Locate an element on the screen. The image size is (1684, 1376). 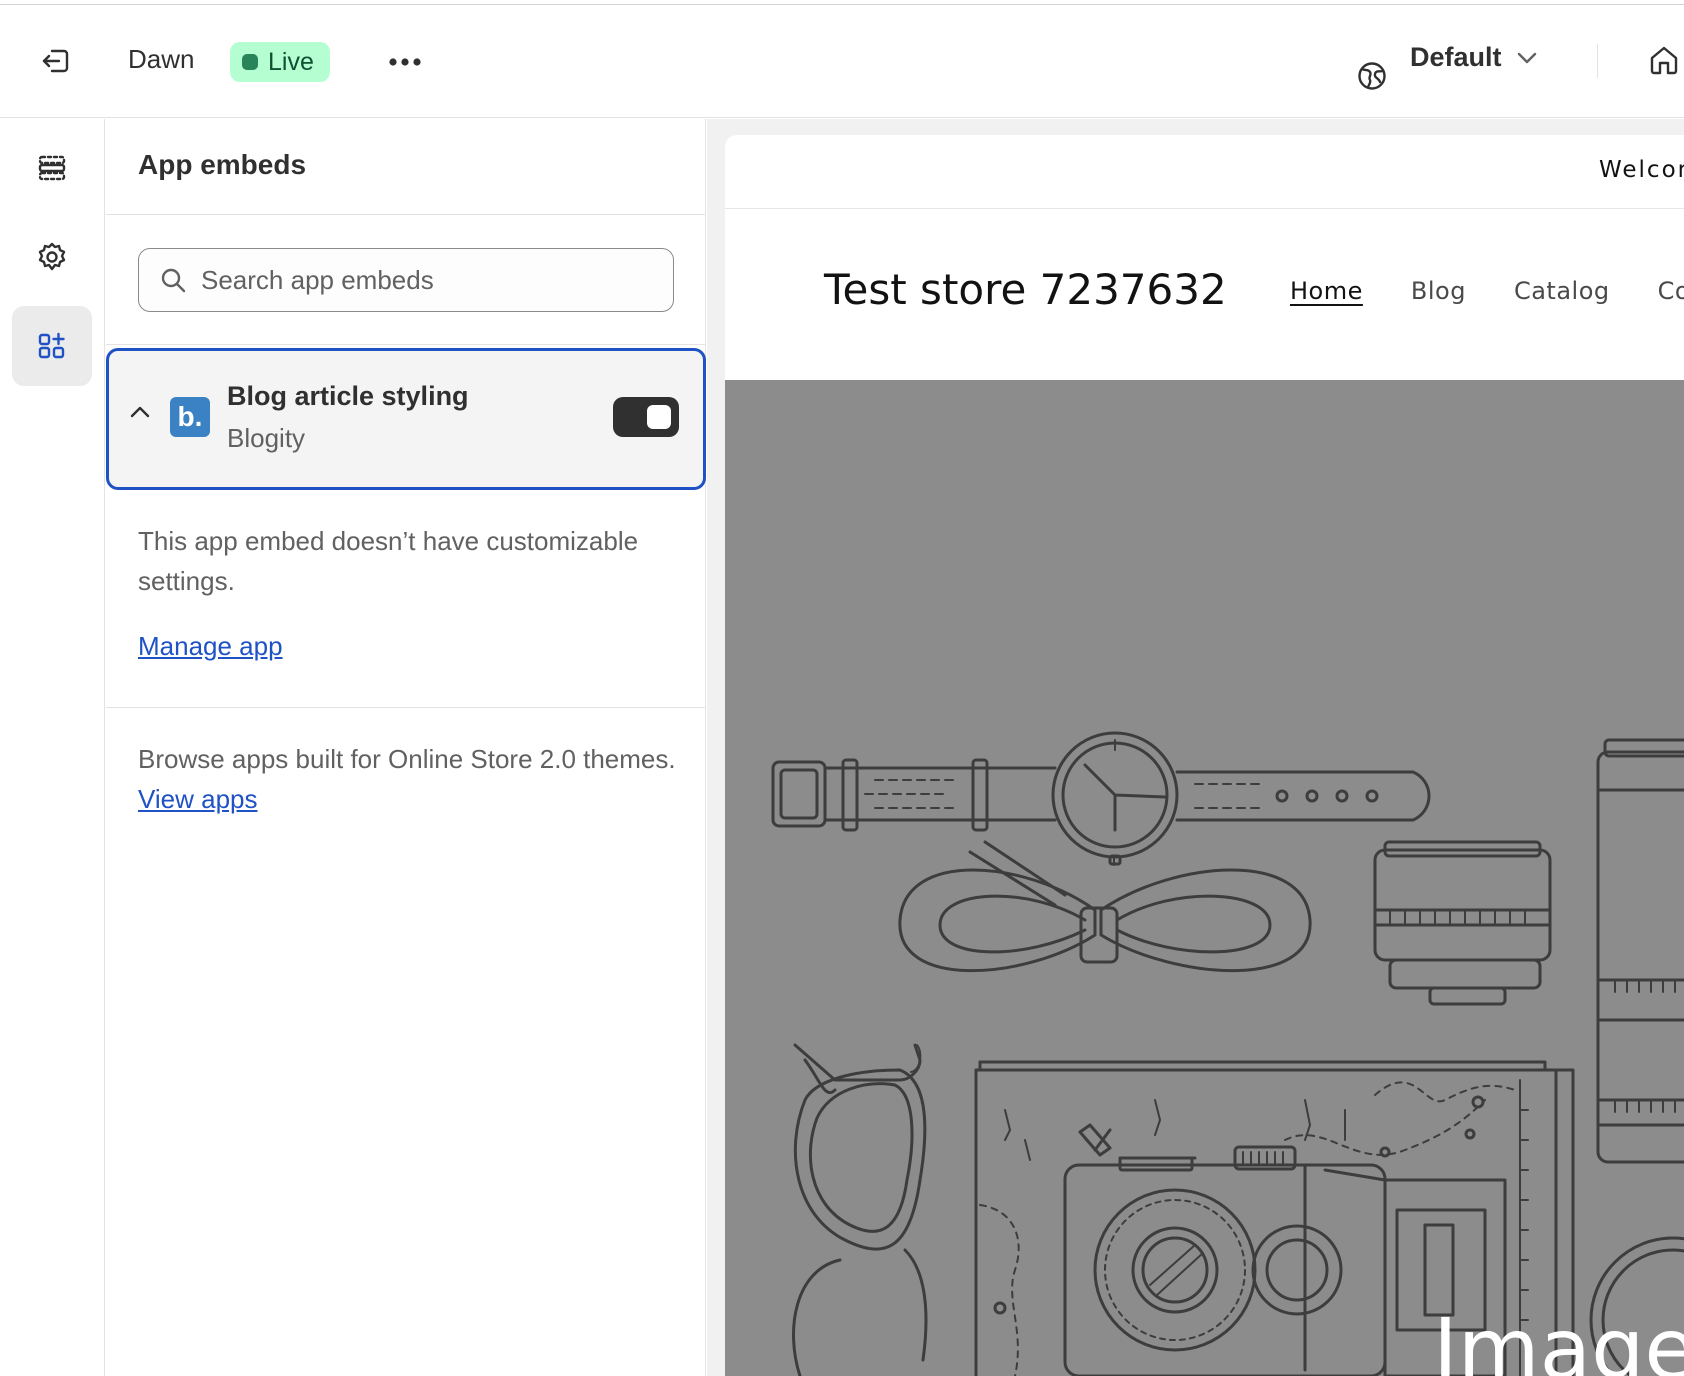
exit-icon is located at coordinates (55, 61).